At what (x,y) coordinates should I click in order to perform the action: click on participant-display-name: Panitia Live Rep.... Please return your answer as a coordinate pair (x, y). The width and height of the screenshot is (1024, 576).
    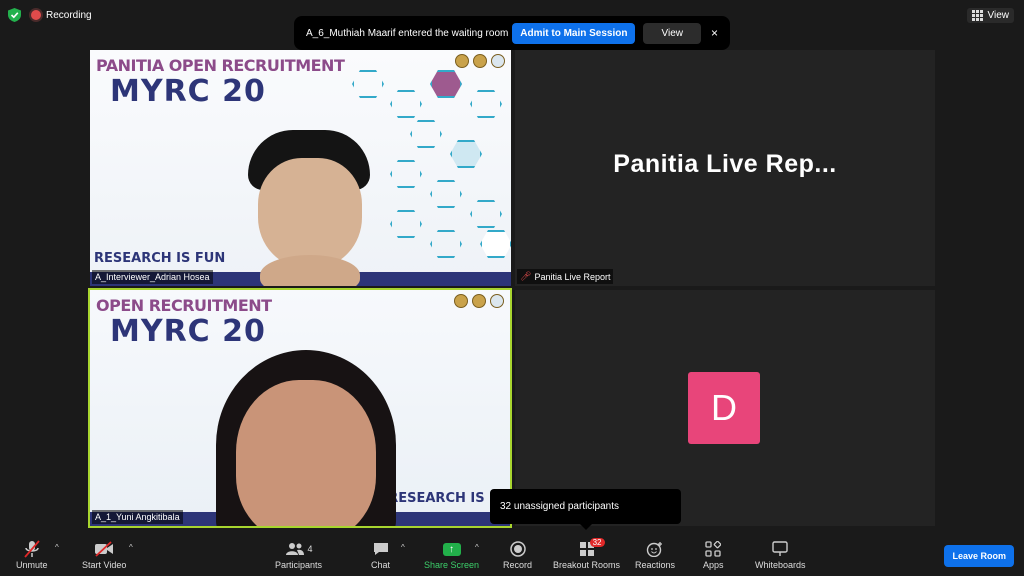
    Looking at the image, I should click on (725, 164).